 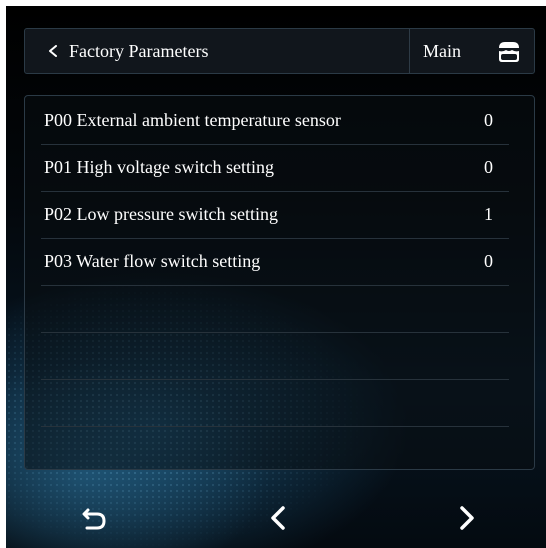 I want to click on table-row: P02 Low pressure switch setting 1, so click(x=275, y=215).